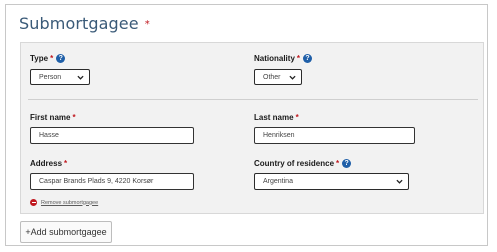  Describe the element at coordinates (331, 181) in the screenshot. I see `country-select: Argentina` at that location.